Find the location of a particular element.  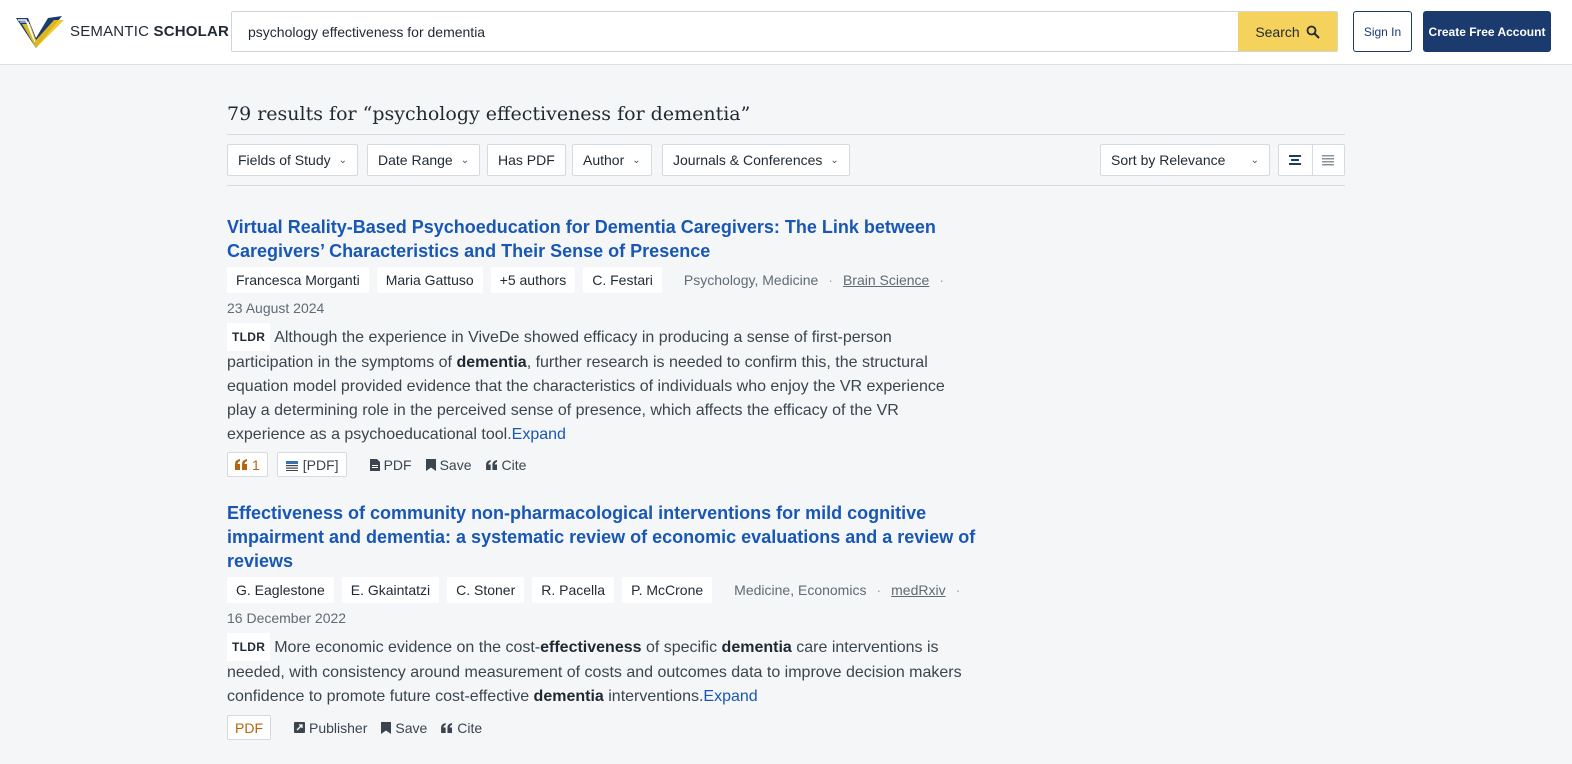

author-chip: C. Festari is located at coordinates (622, 280).